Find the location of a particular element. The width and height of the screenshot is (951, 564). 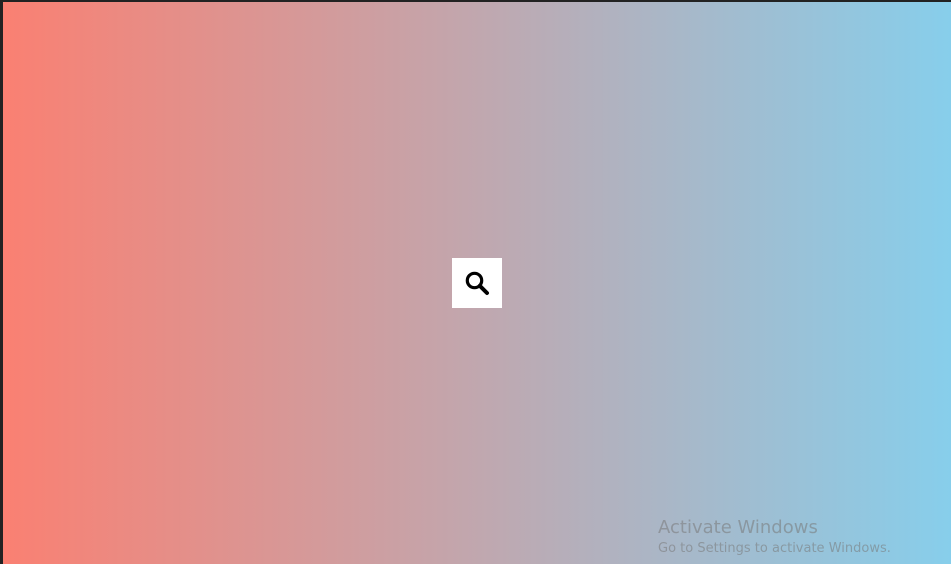

search-icon is located at coordinates (477, 283).